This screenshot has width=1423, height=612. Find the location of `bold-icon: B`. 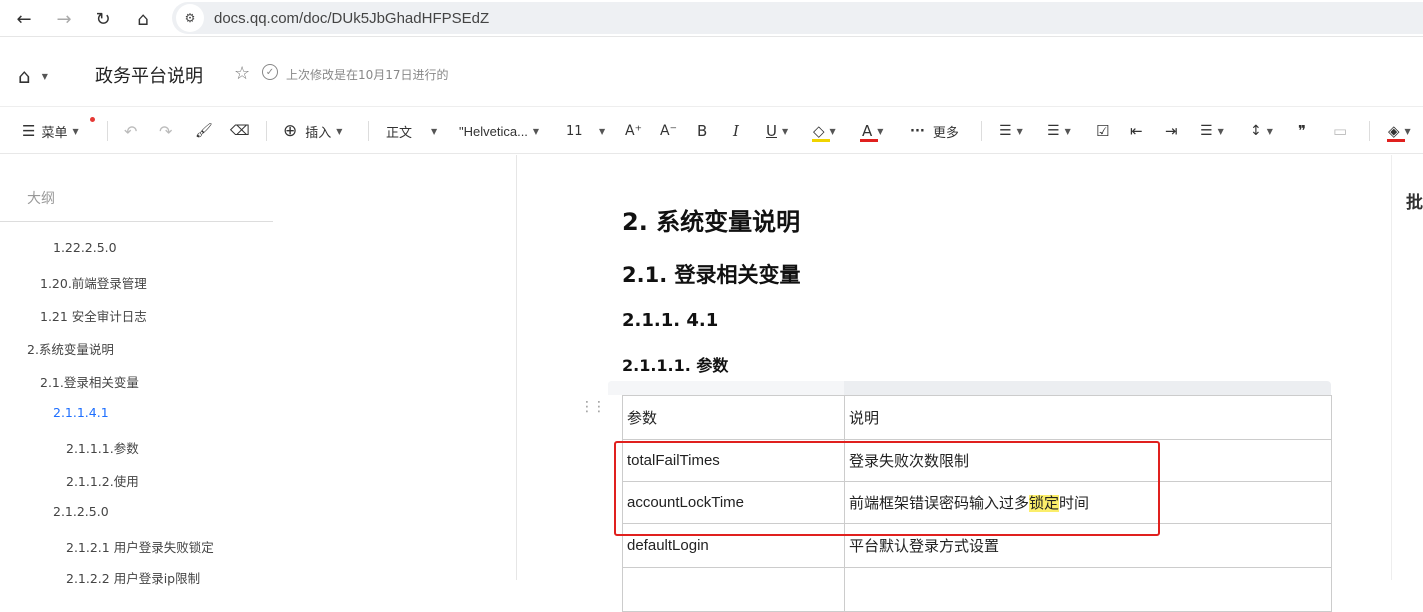

bold-icon: B is located at coordinates (702, 131).